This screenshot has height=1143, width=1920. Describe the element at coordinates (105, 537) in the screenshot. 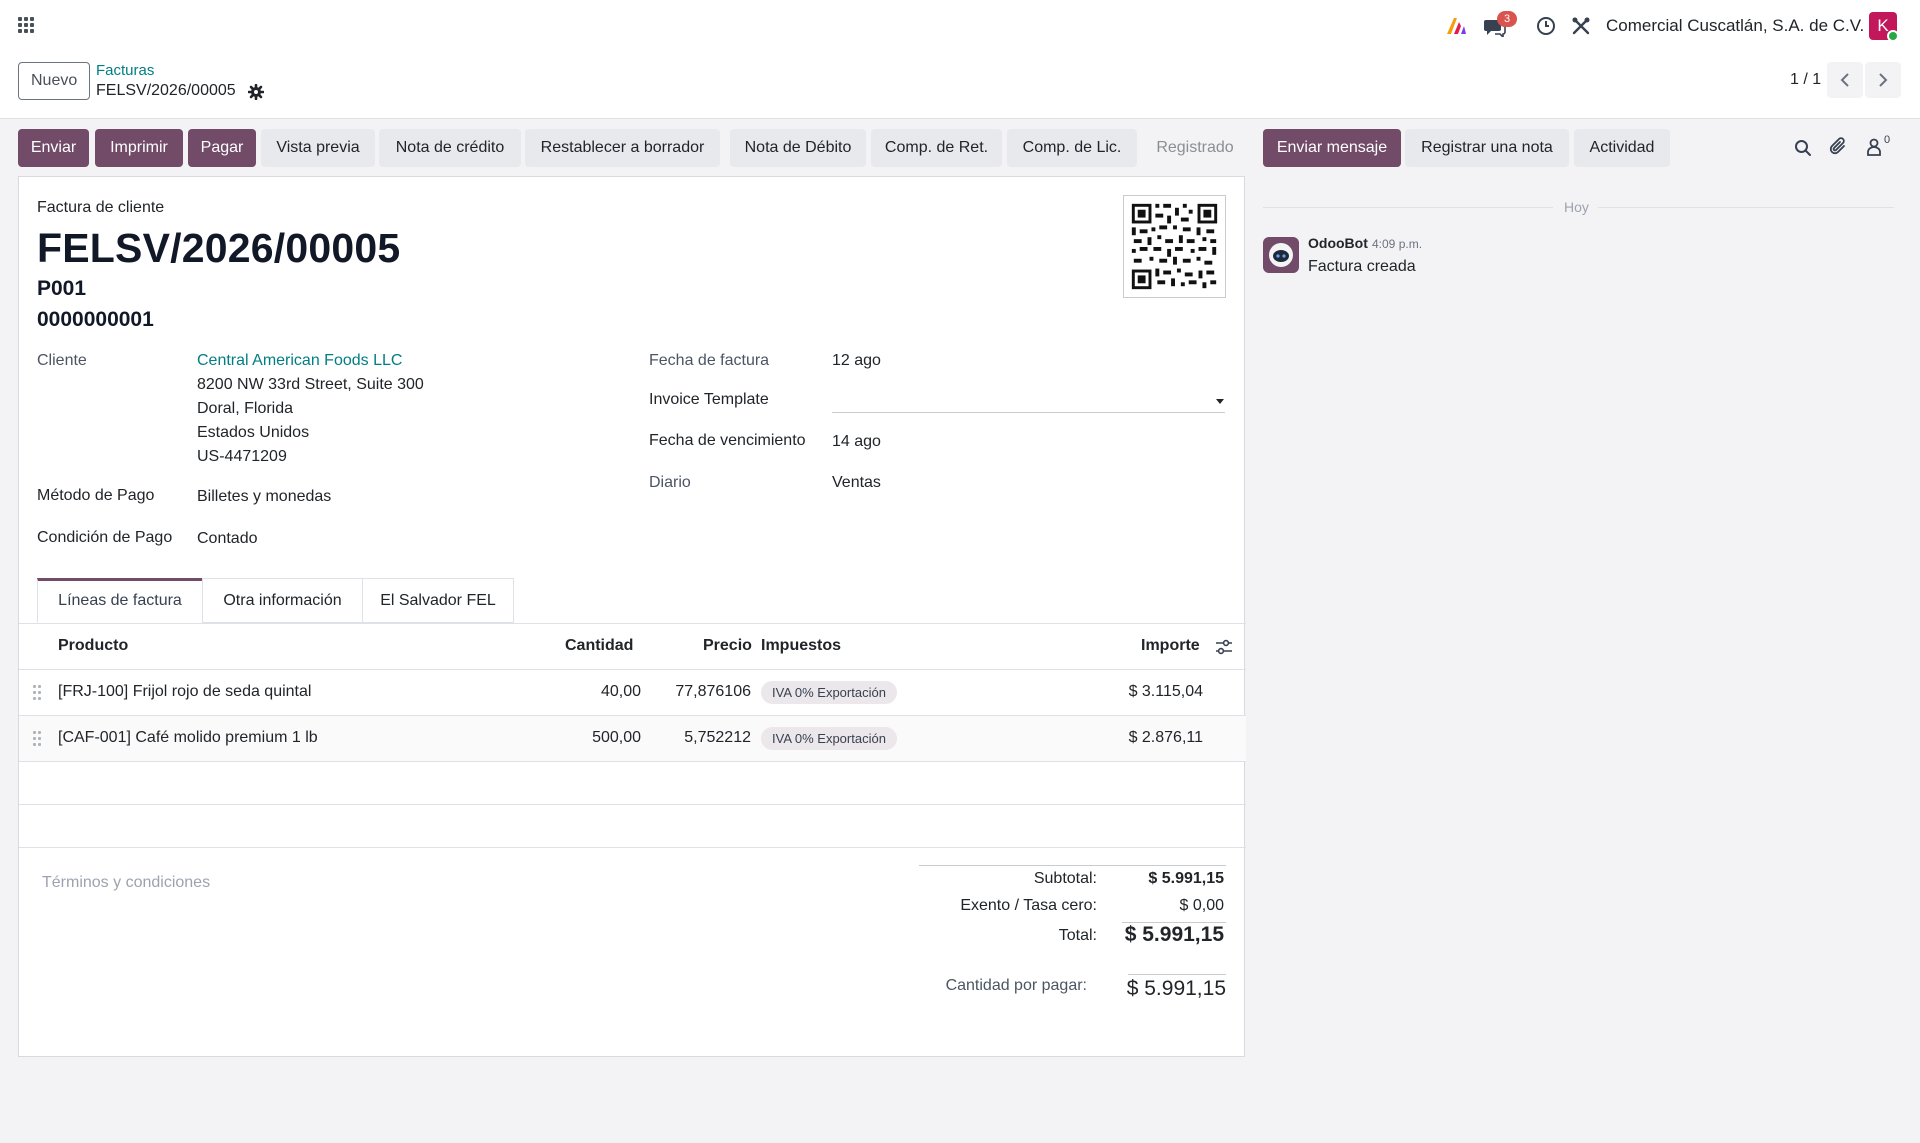

I see `payment-condition-label: Condición de Pago` at that location.